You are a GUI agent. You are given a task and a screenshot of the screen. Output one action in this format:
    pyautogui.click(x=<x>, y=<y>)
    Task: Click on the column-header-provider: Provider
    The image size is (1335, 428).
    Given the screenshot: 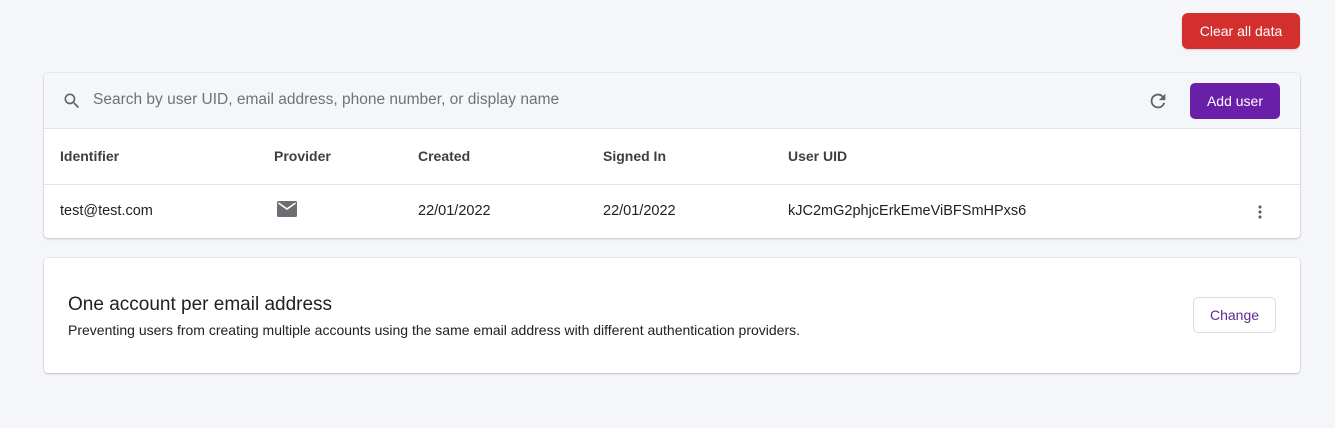 What is the action you would take?
    pyautogui.click(x=302, y=156)
    